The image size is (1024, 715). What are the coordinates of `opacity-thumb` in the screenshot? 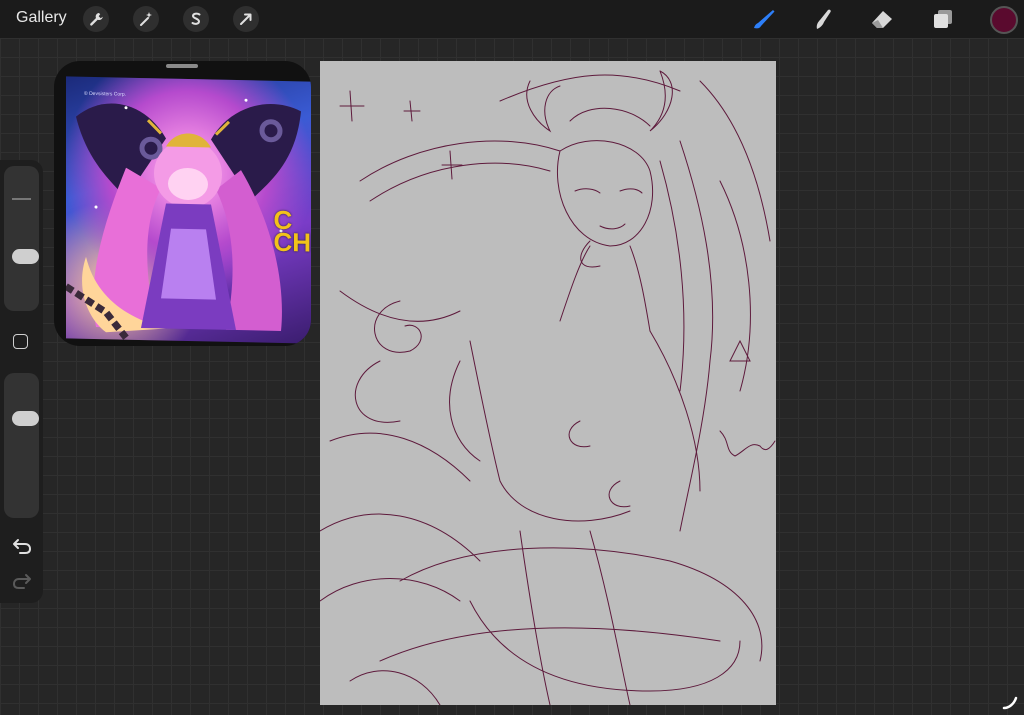 It's located at (25, 418).